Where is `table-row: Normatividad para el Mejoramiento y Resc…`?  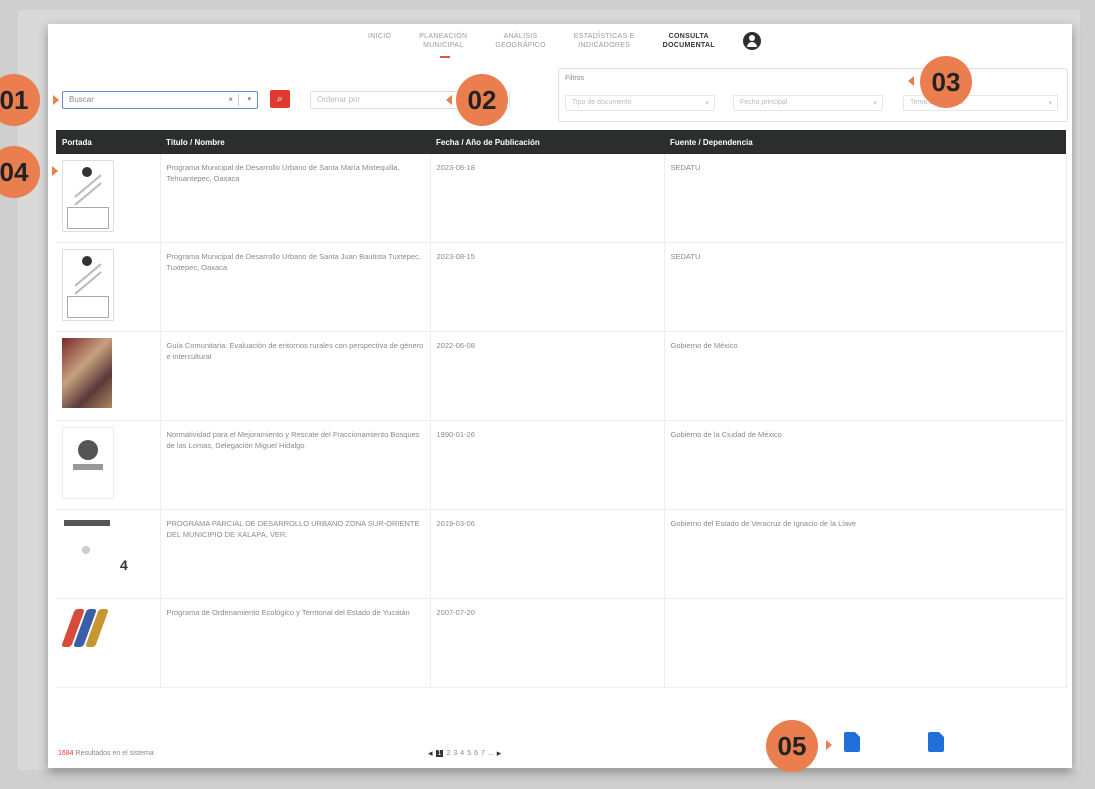 table-row: Normatividad para el Mejoramiento y Resc… is located at coordinates (561, 465).